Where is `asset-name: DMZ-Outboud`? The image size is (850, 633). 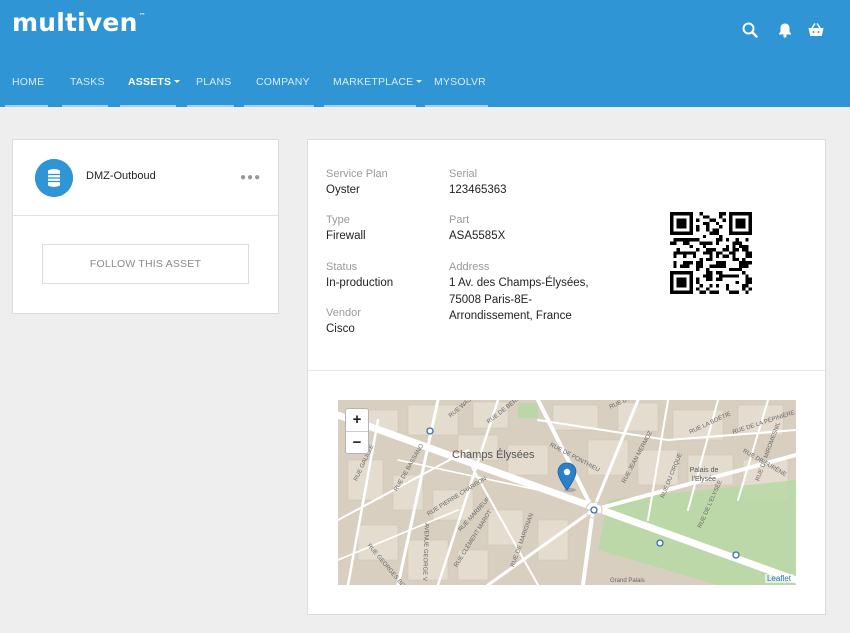 asset-name: DMZ-Outboud is located at coordinates (121, 176).